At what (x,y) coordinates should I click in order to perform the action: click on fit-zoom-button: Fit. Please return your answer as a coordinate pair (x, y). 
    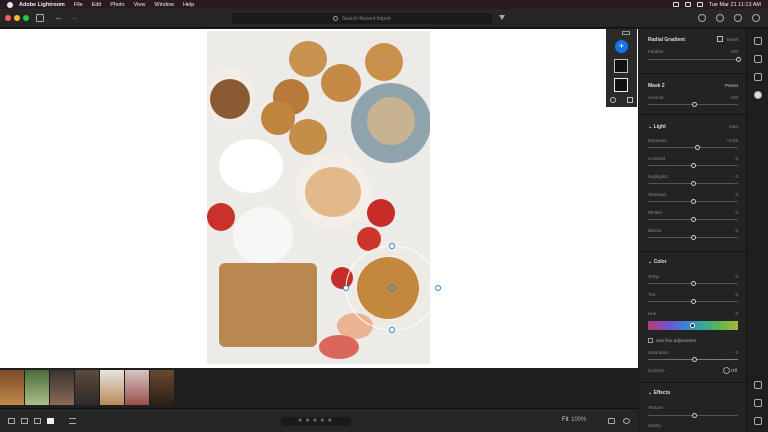
    Looking at the image, I should click on (565, 420).